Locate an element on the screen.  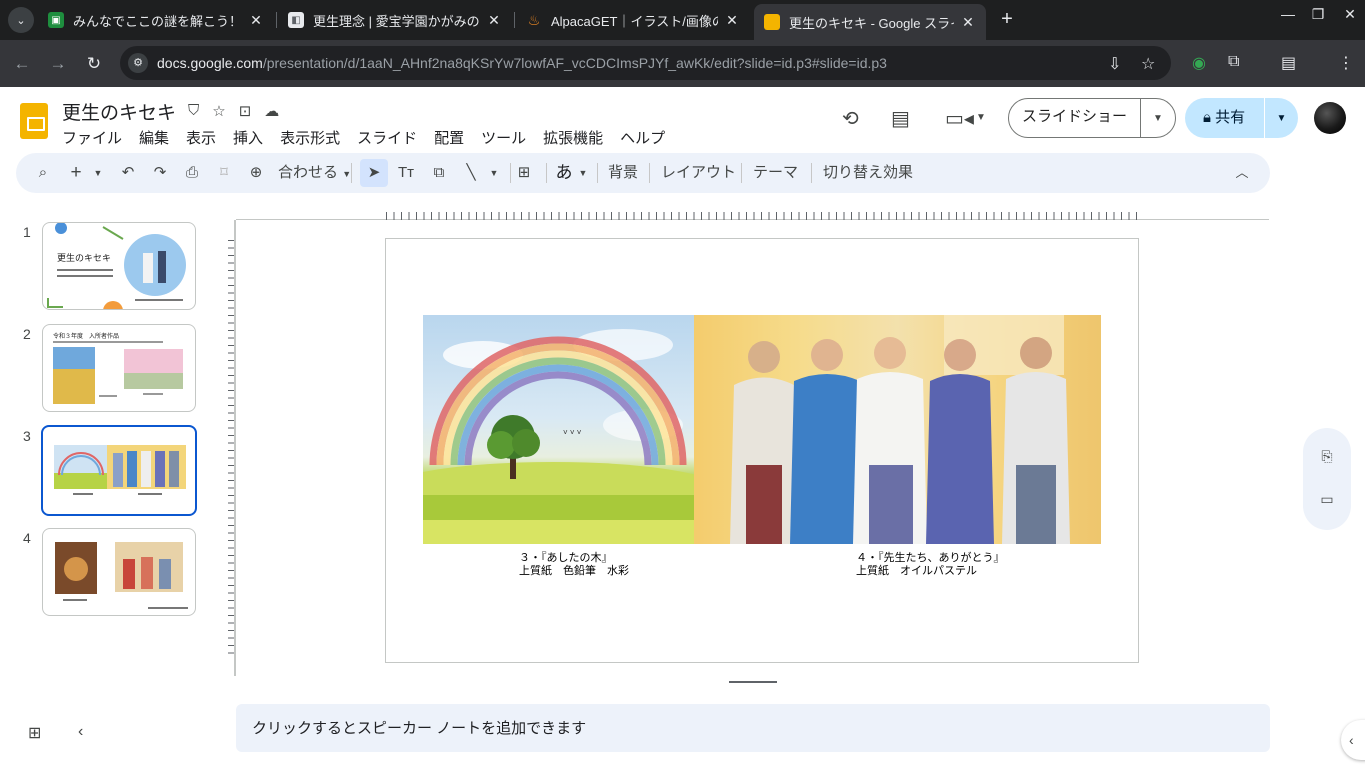
menu-slide: スライド is located at coordinates (387, 137).